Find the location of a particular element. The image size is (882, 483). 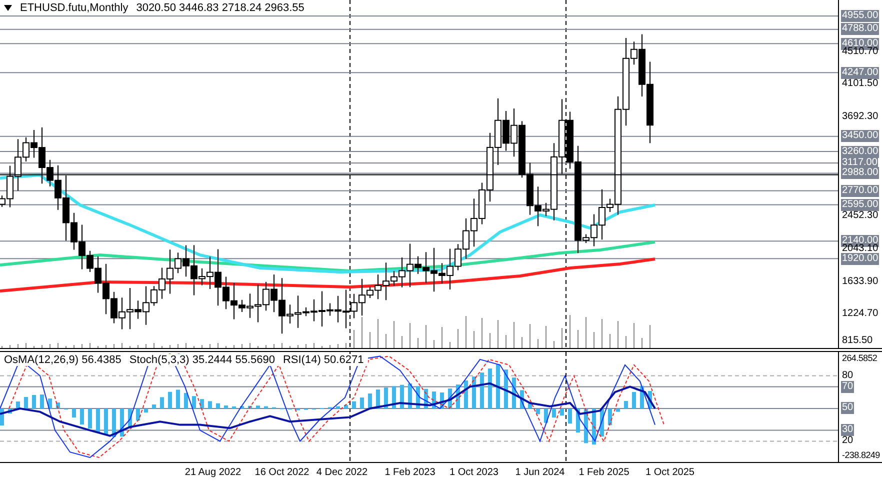

price-tick-label: 2452.30 is located at coordinates (860, 216).